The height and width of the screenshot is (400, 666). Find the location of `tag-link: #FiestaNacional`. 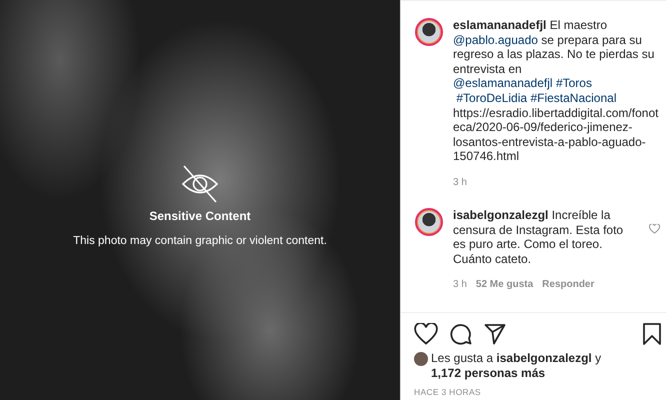

tag-link: #FiestaNacional is located at coordinates (573, 97).